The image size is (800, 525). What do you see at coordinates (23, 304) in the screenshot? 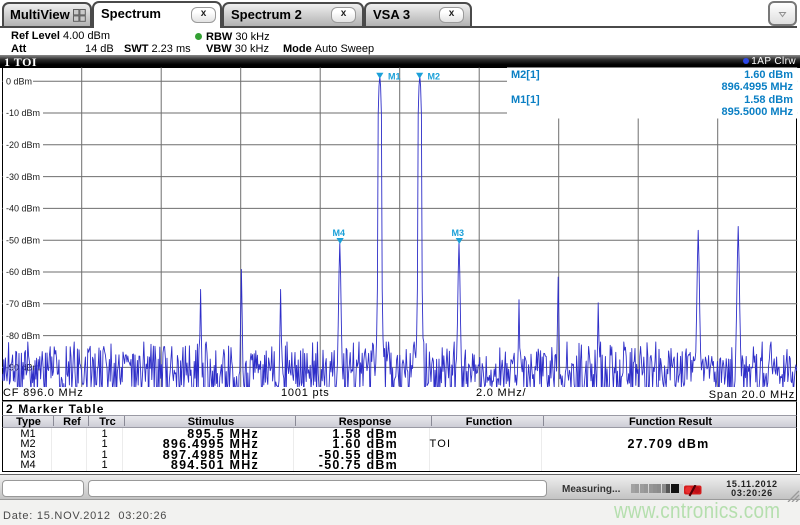
I see `svg-text: -70 dBm` at bounding box center [23, 304].